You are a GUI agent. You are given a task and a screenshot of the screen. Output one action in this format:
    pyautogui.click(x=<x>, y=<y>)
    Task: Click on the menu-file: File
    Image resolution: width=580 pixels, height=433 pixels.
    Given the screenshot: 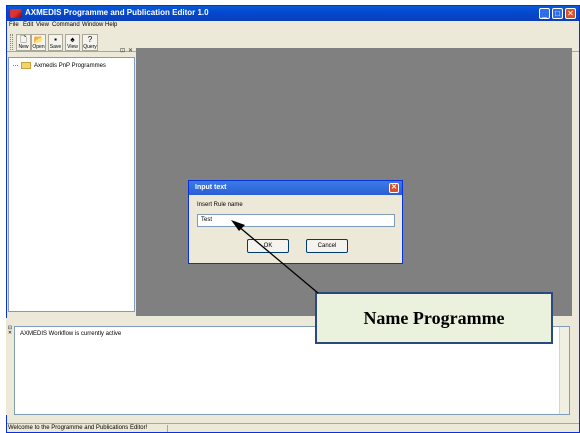 What is the action you would take?
    pyautogui.click(x=14, y=25)
    